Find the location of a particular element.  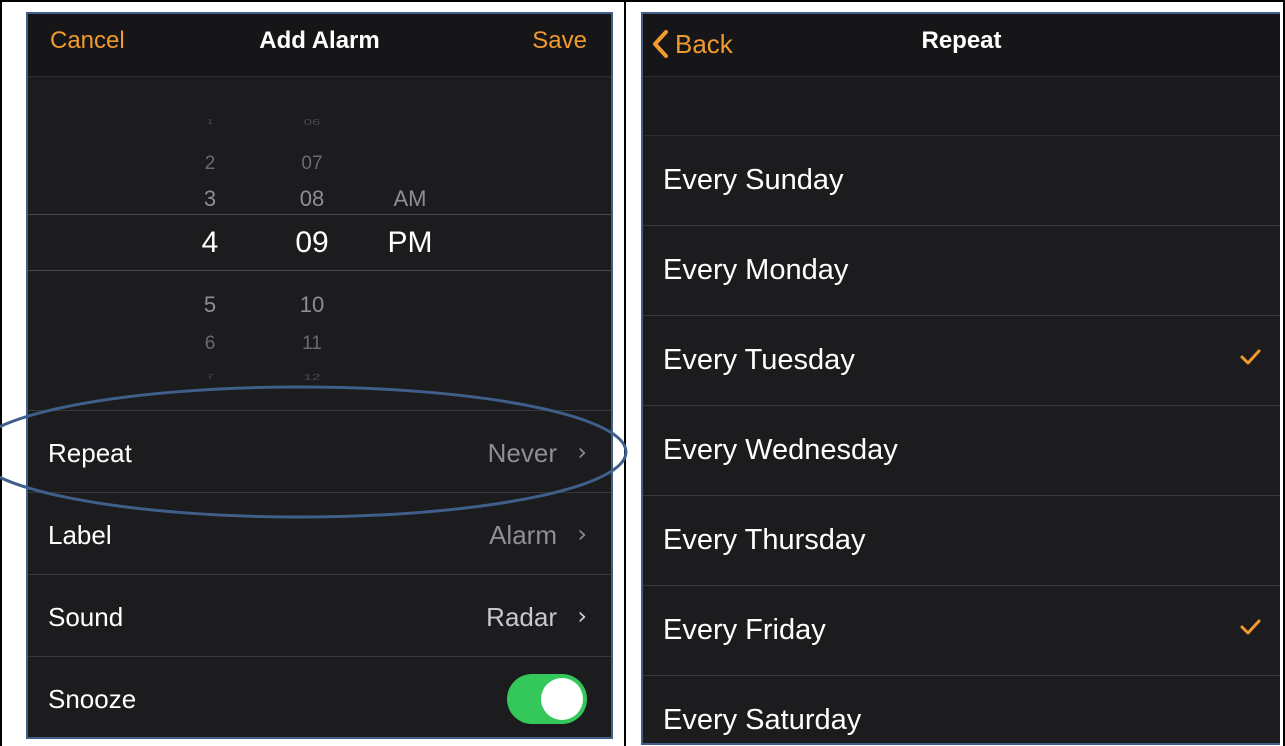

table-border-middle is located at coordinates (625, 373).